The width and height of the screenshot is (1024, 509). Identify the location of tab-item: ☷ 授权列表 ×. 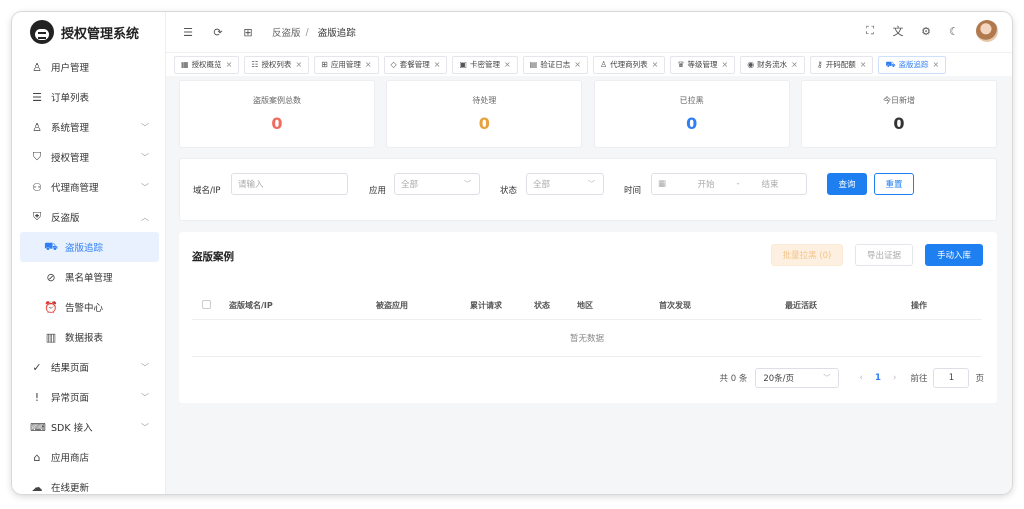
(277, 64).